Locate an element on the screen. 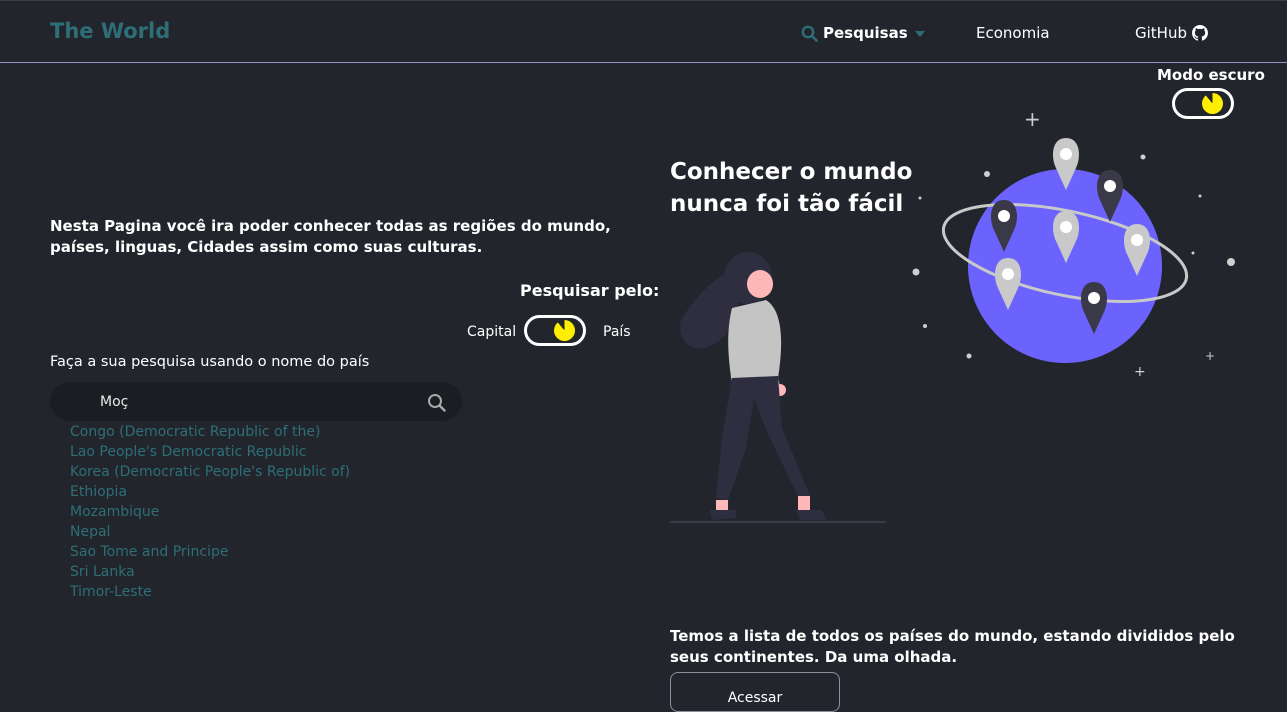 This screenshot has height=712, width=1287. toggle-knob is located at coordinates (564, 330).